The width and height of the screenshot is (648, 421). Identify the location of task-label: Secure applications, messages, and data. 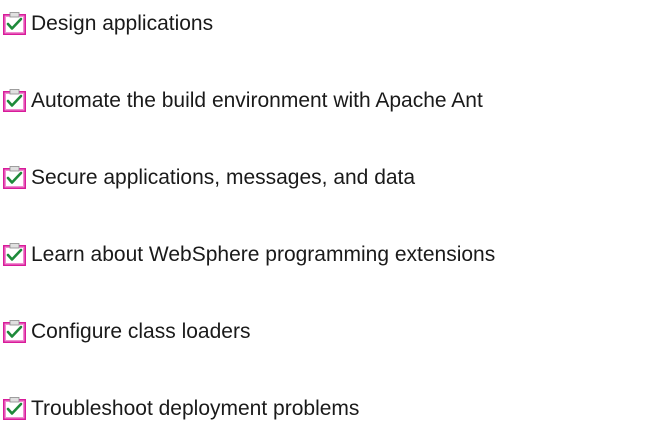
(223, 177).